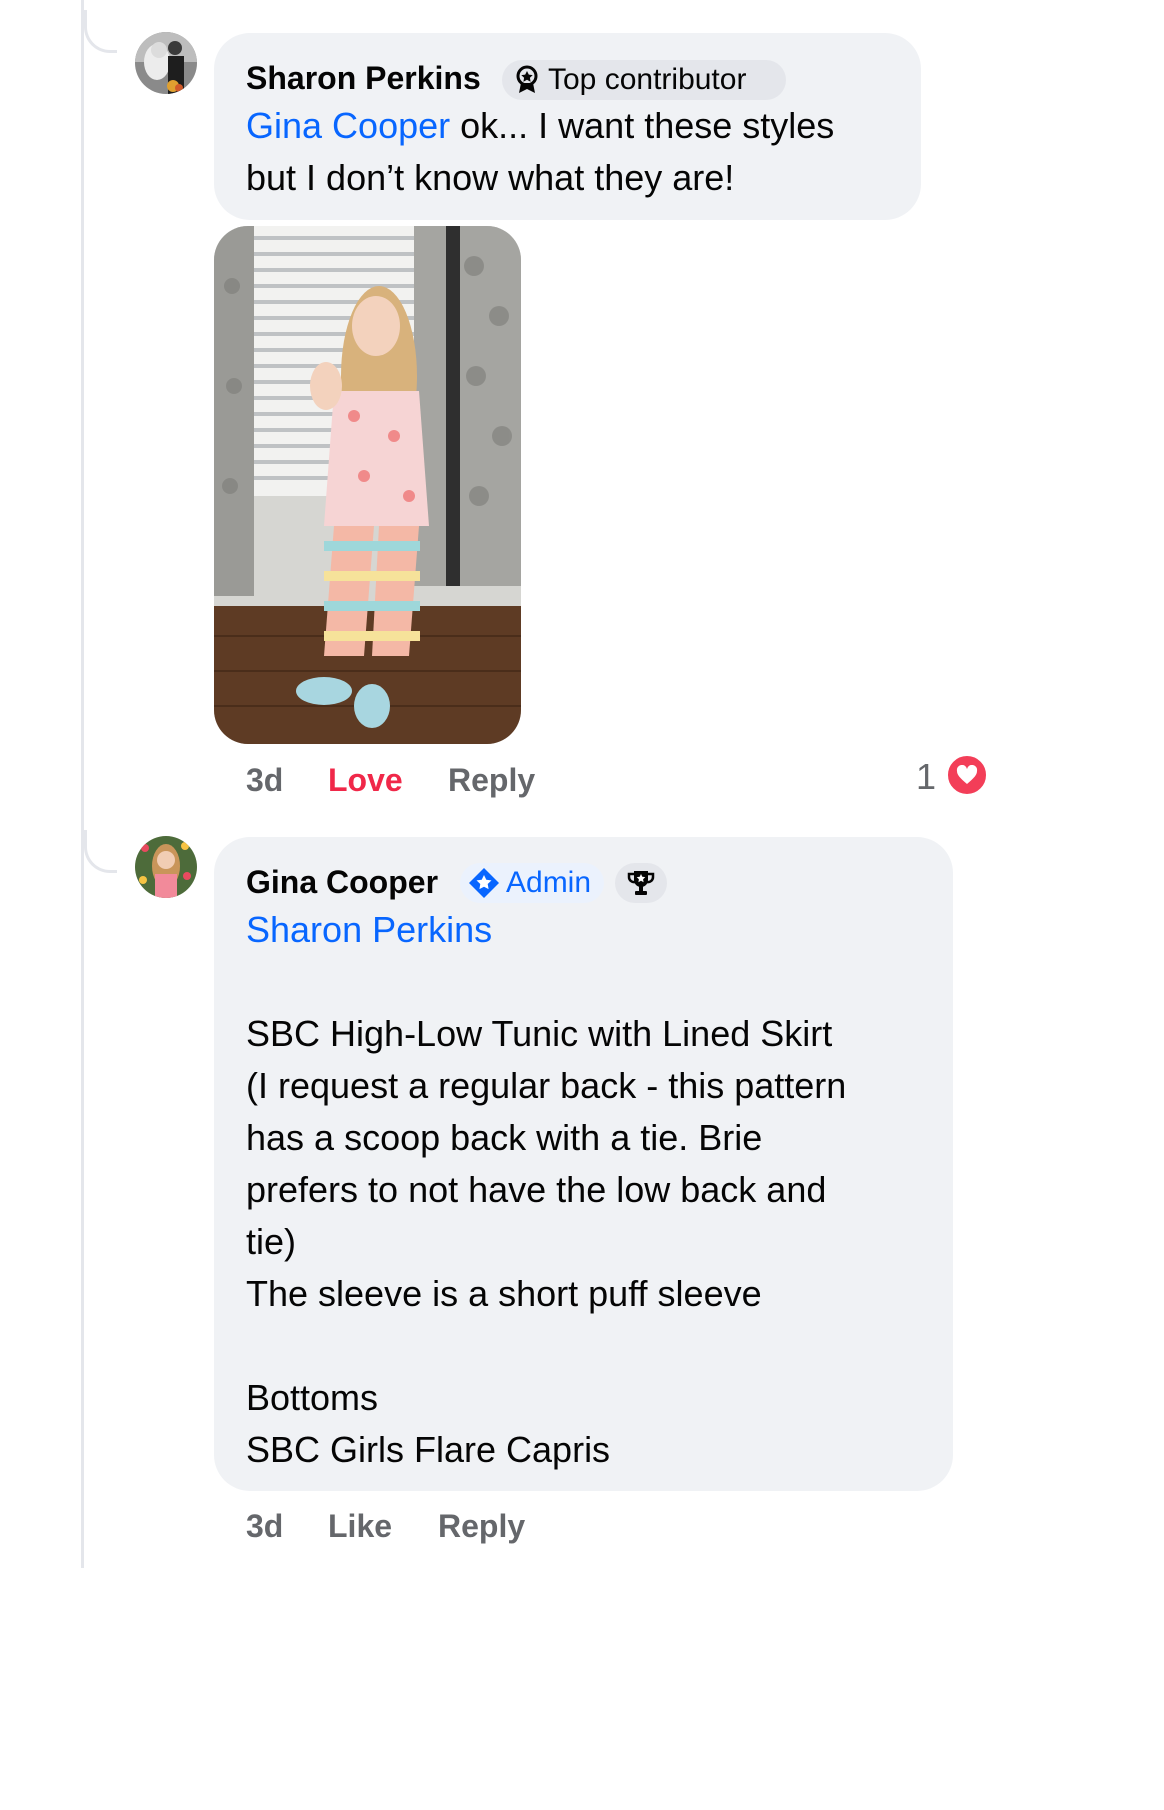 This screenshot has width=1164, height=1810. I want to click on top-contributor-badge: Top contributor, so click(644, 80).